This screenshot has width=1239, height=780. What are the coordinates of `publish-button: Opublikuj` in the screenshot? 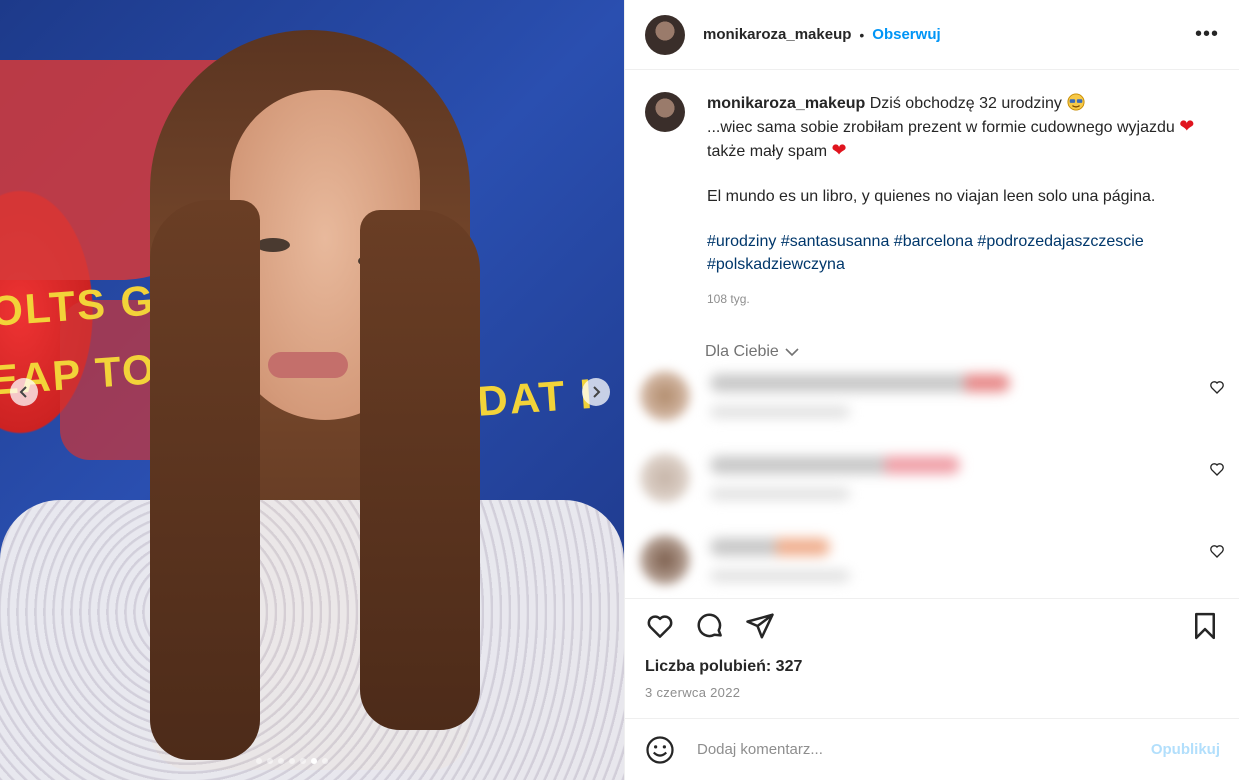 It's located at (1185, 749).